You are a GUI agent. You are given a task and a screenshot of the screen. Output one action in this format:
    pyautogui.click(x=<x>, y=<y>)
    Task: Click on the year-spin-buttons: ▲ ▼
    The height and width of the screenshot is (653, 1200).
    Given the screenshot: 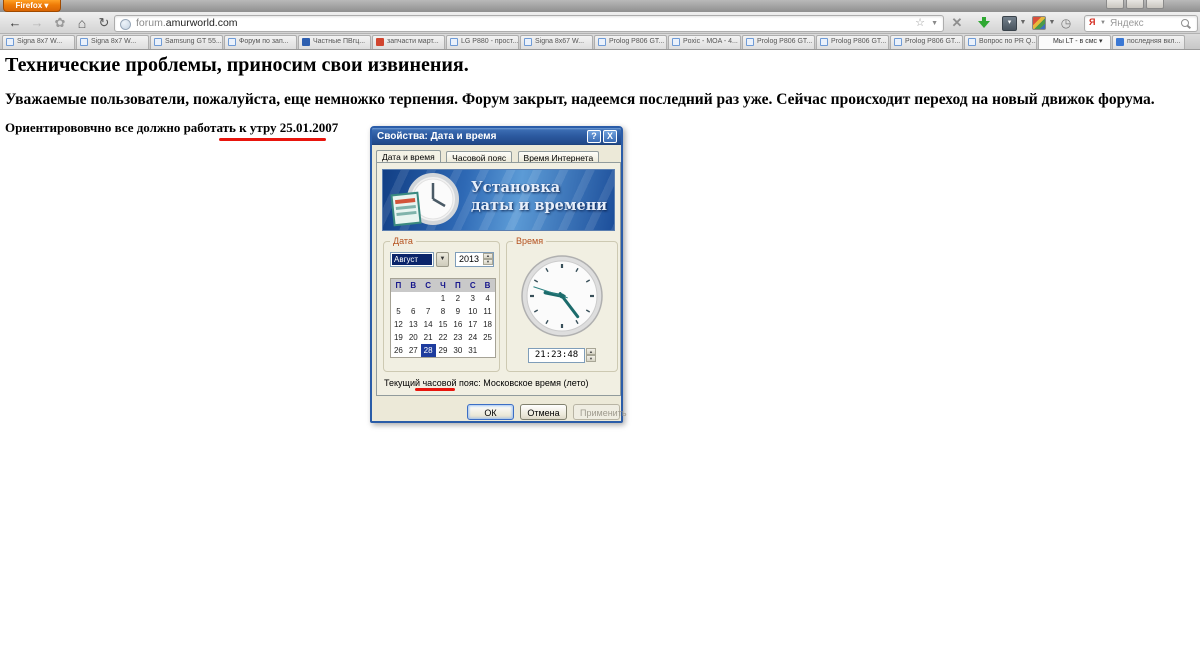 What is the action you would take?
    pyautogui.click(x=488, y=259)
    